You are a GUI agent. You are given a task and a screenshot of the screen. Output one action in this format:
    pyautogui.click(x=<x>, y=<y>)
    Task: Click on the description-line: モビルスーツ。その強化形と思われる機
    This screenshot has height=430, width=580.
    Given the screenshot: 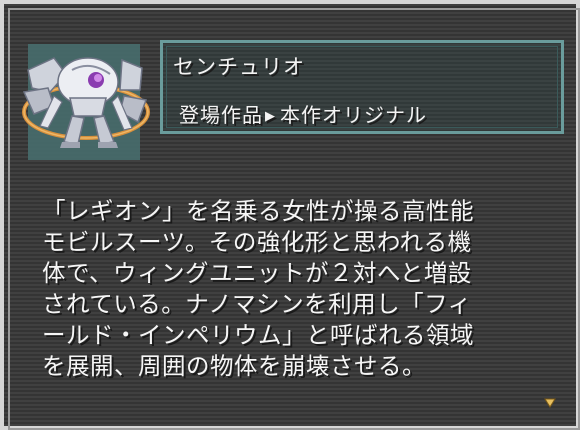 What is the action you would take?
    pyautogui.click(x=257, y=242)
    